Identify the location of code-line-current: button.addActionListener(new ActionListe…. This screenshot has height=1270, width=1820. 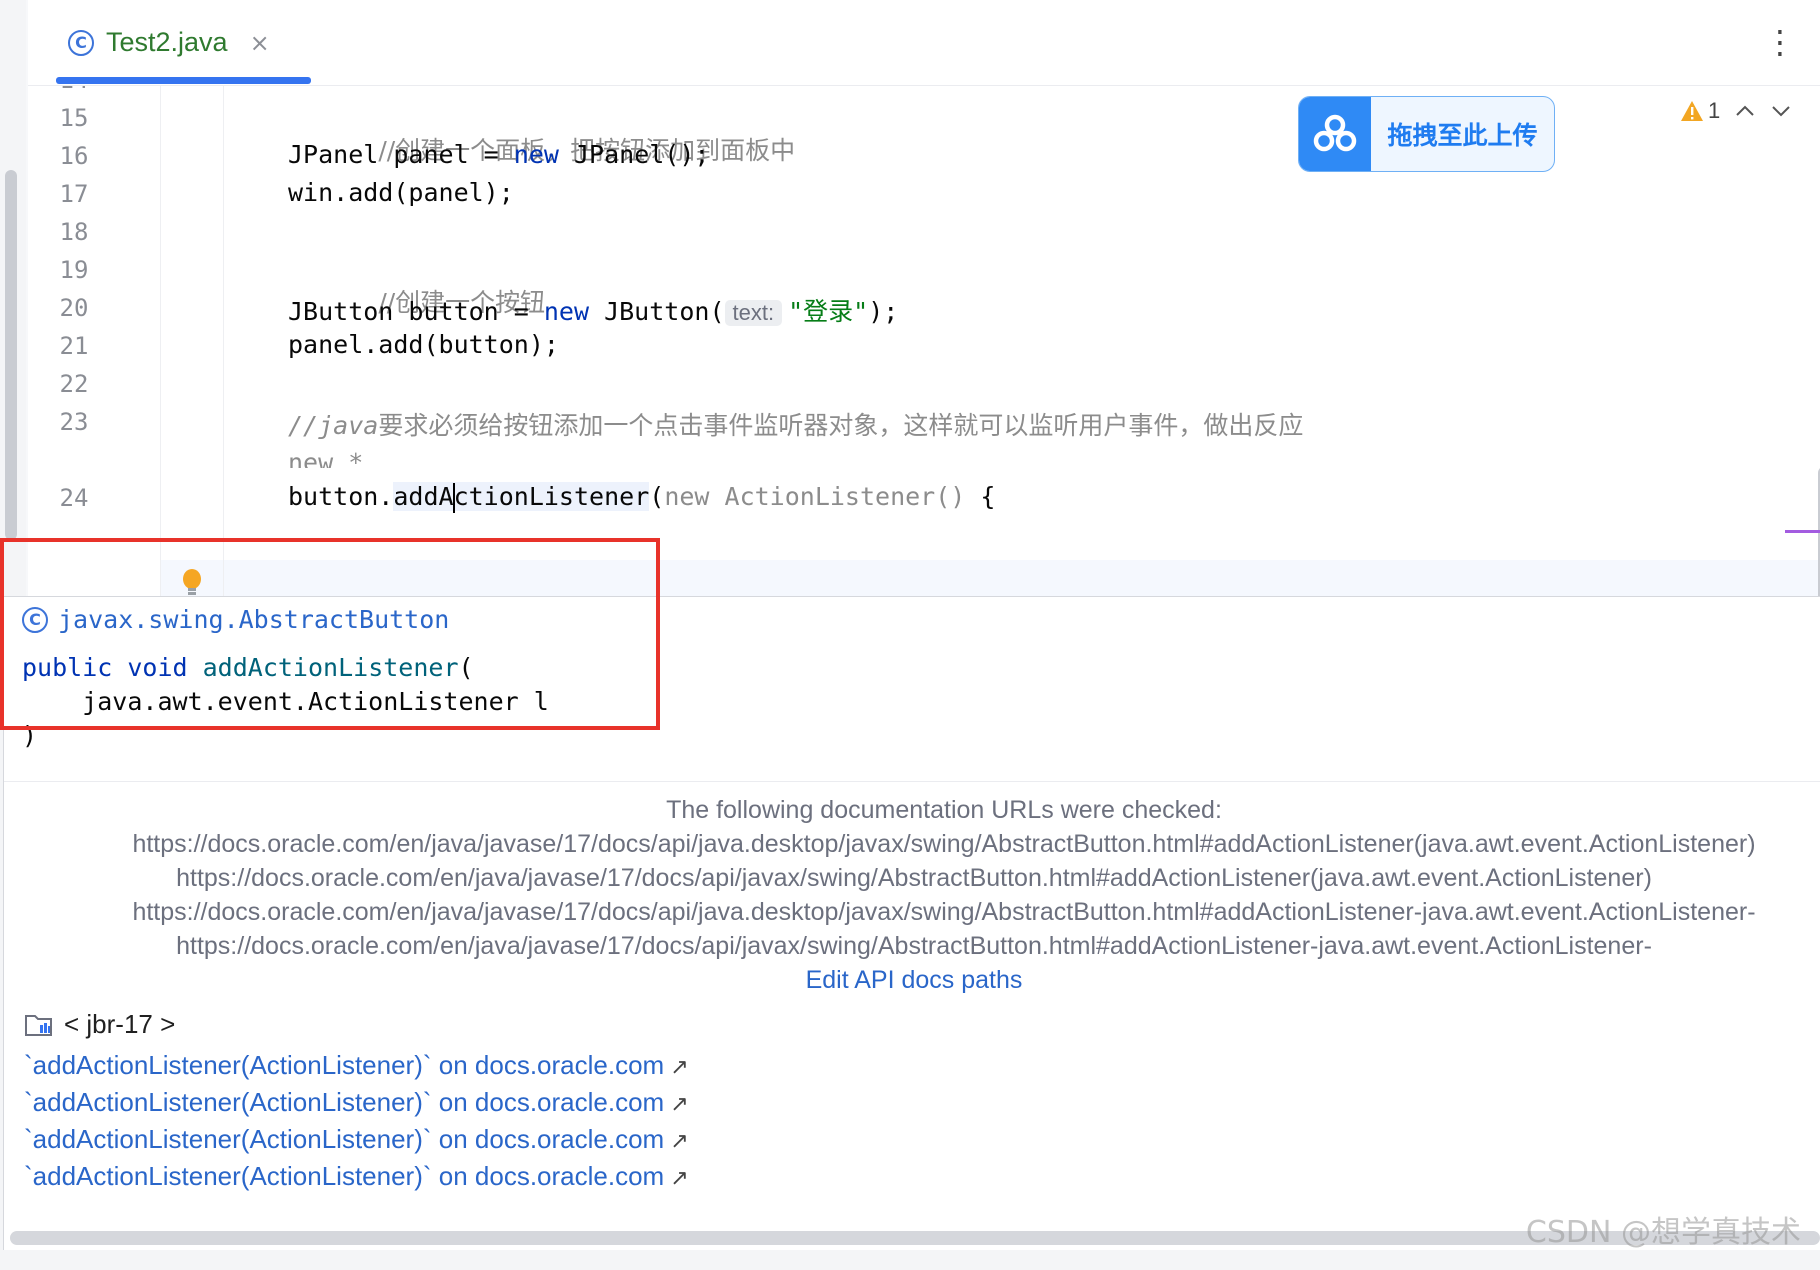
(641, 497).